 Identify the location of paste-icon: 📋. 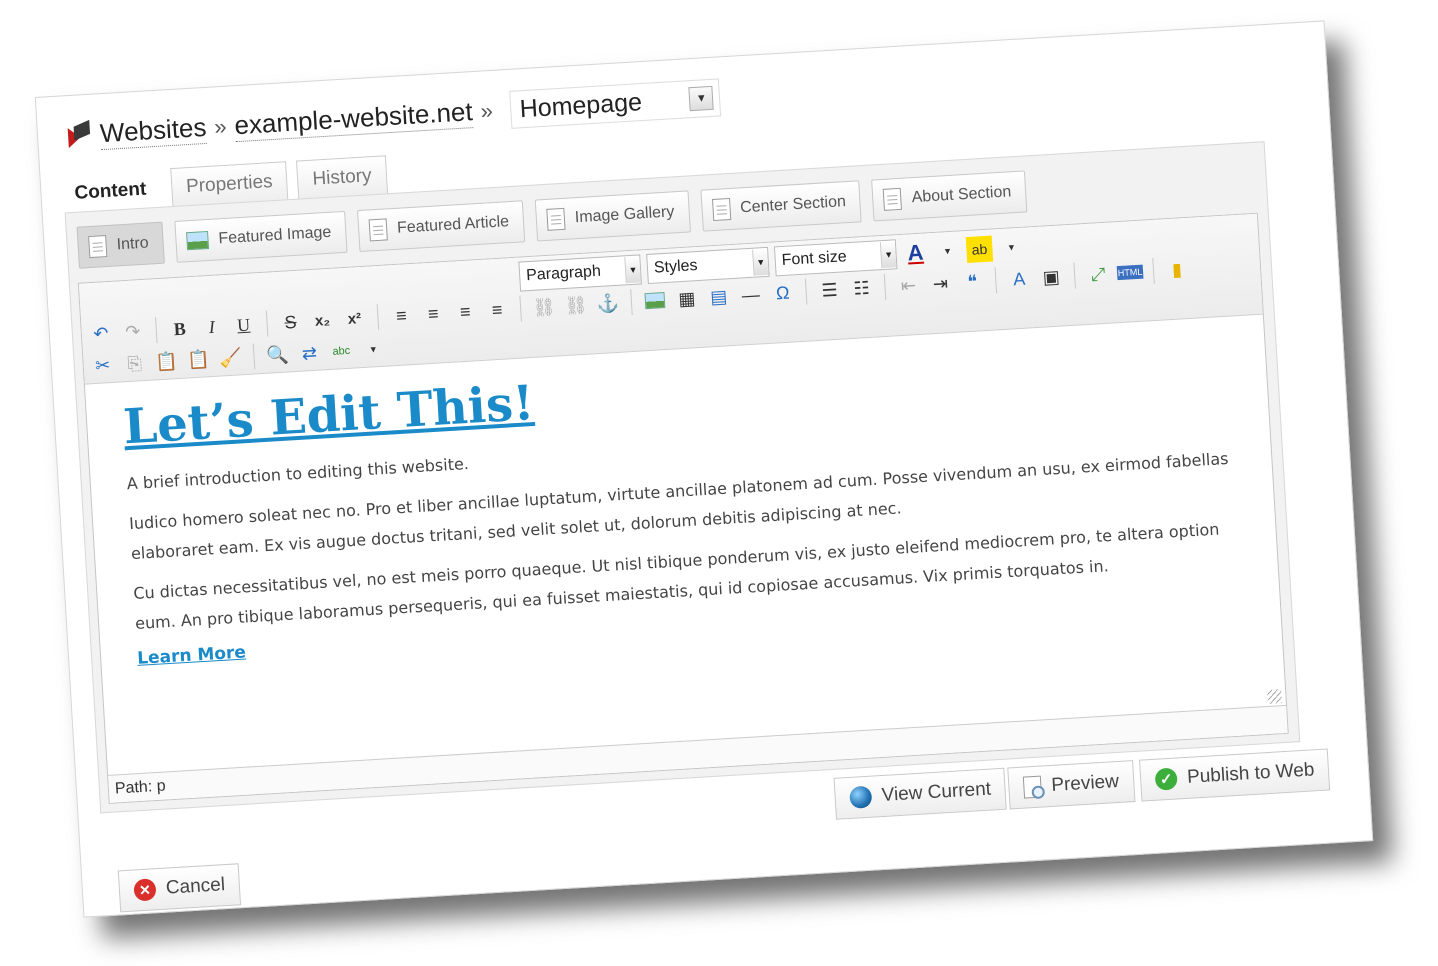
(166, 361).